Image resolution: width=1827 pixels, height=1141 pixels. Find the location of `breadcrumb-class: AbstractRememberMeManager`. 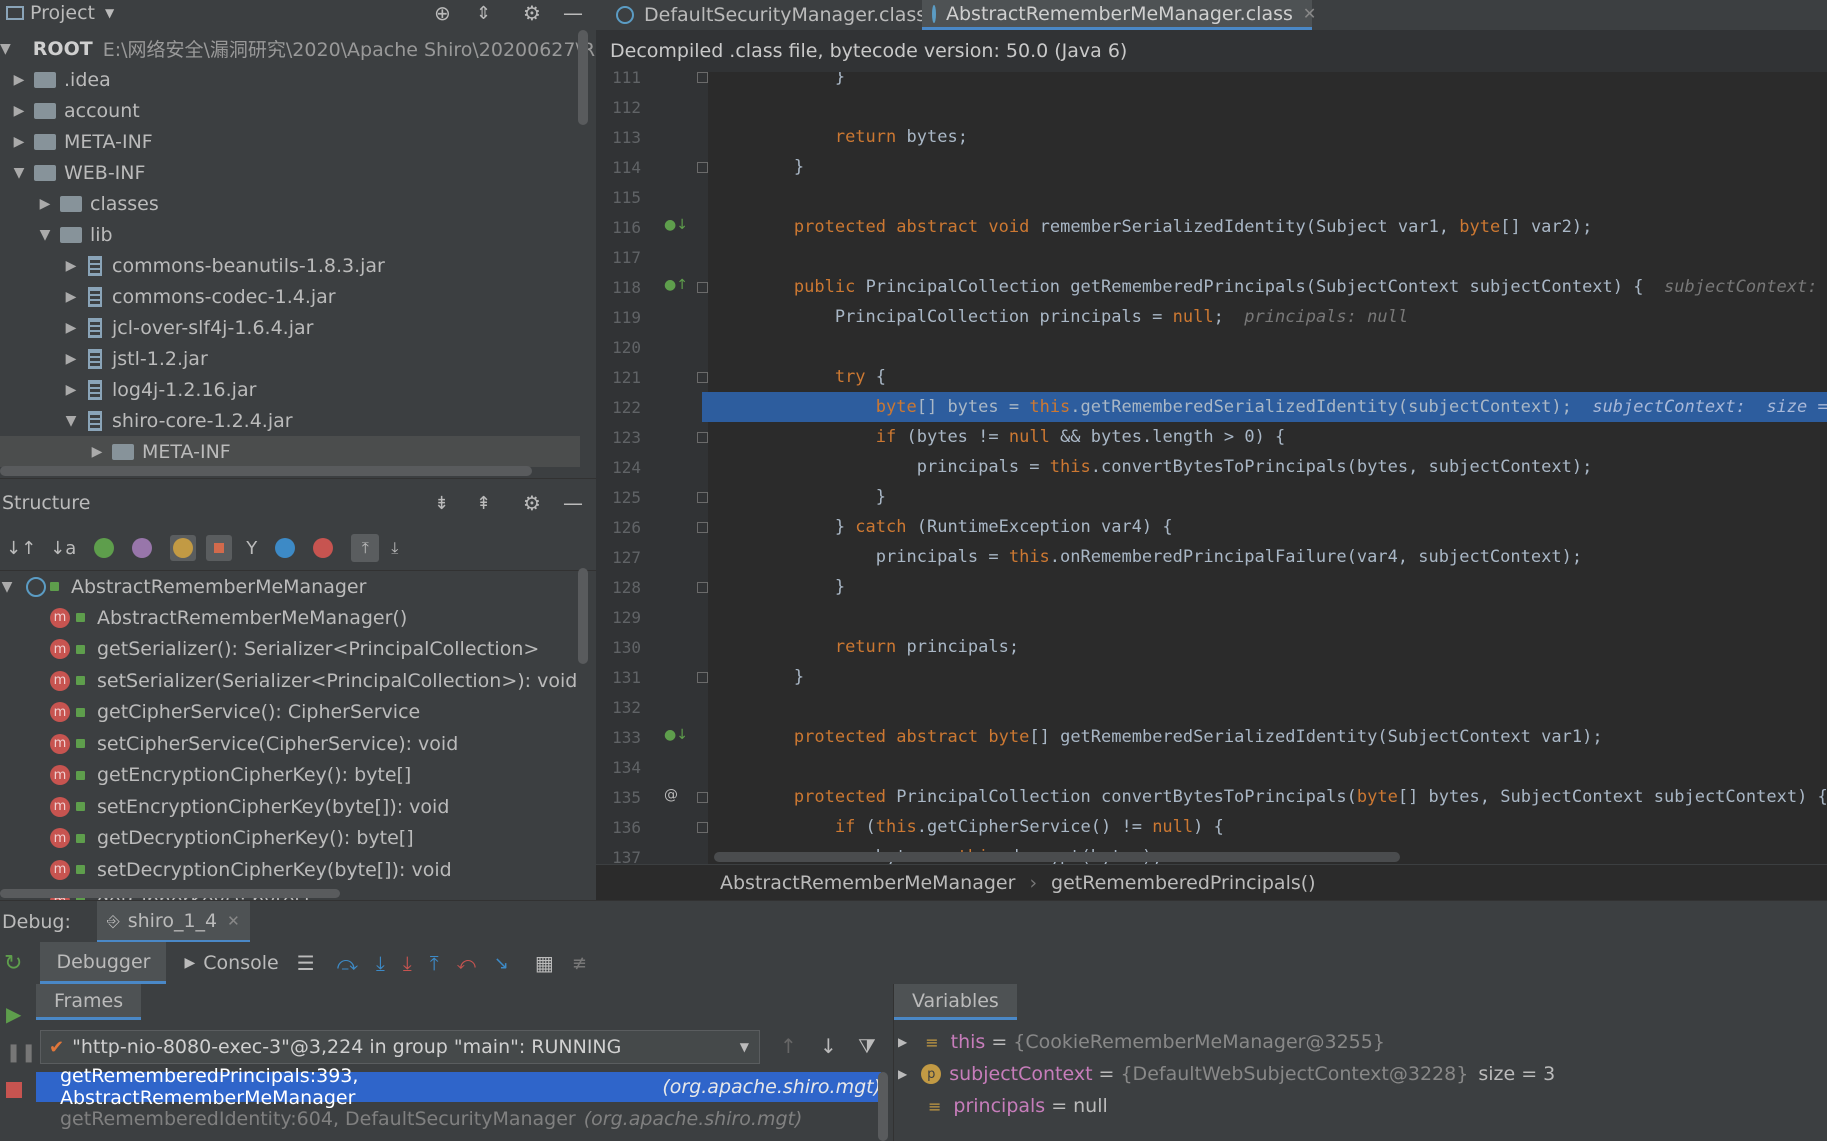

breadcrumb-class: AbstractRememberMeManager is located at coordinates (867, 883).